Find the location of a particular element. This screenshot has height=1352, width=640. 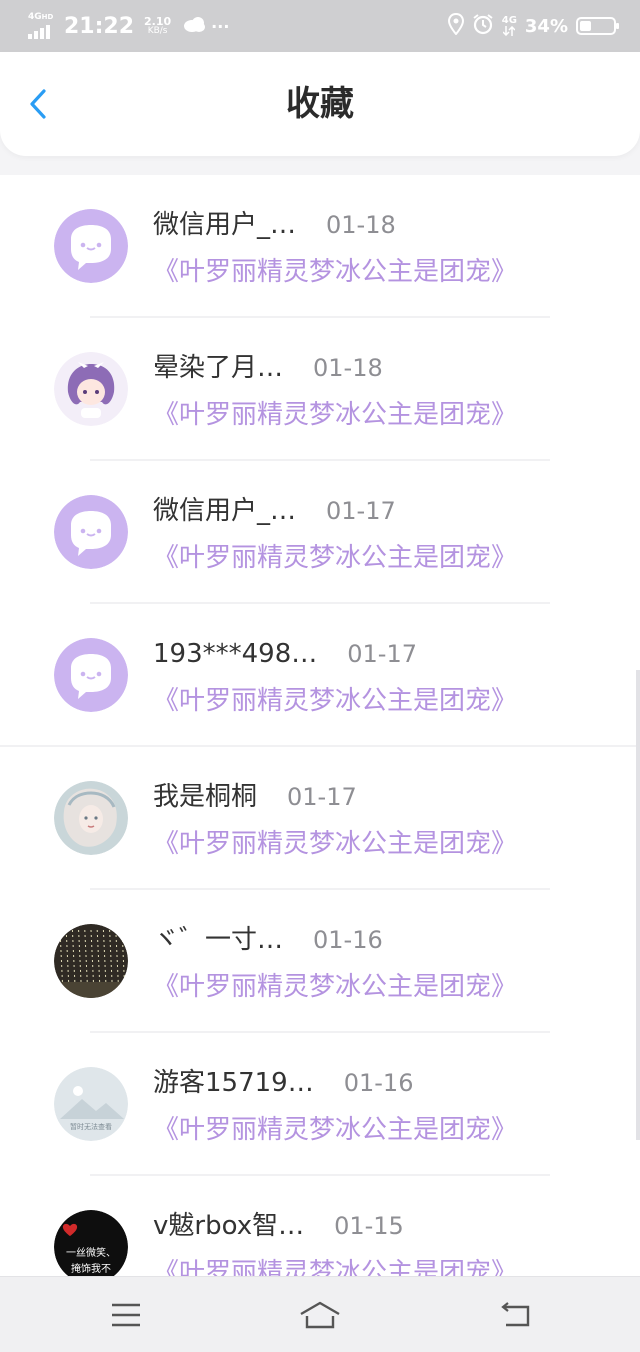

scrollbar is located at coordinates (638, 905).